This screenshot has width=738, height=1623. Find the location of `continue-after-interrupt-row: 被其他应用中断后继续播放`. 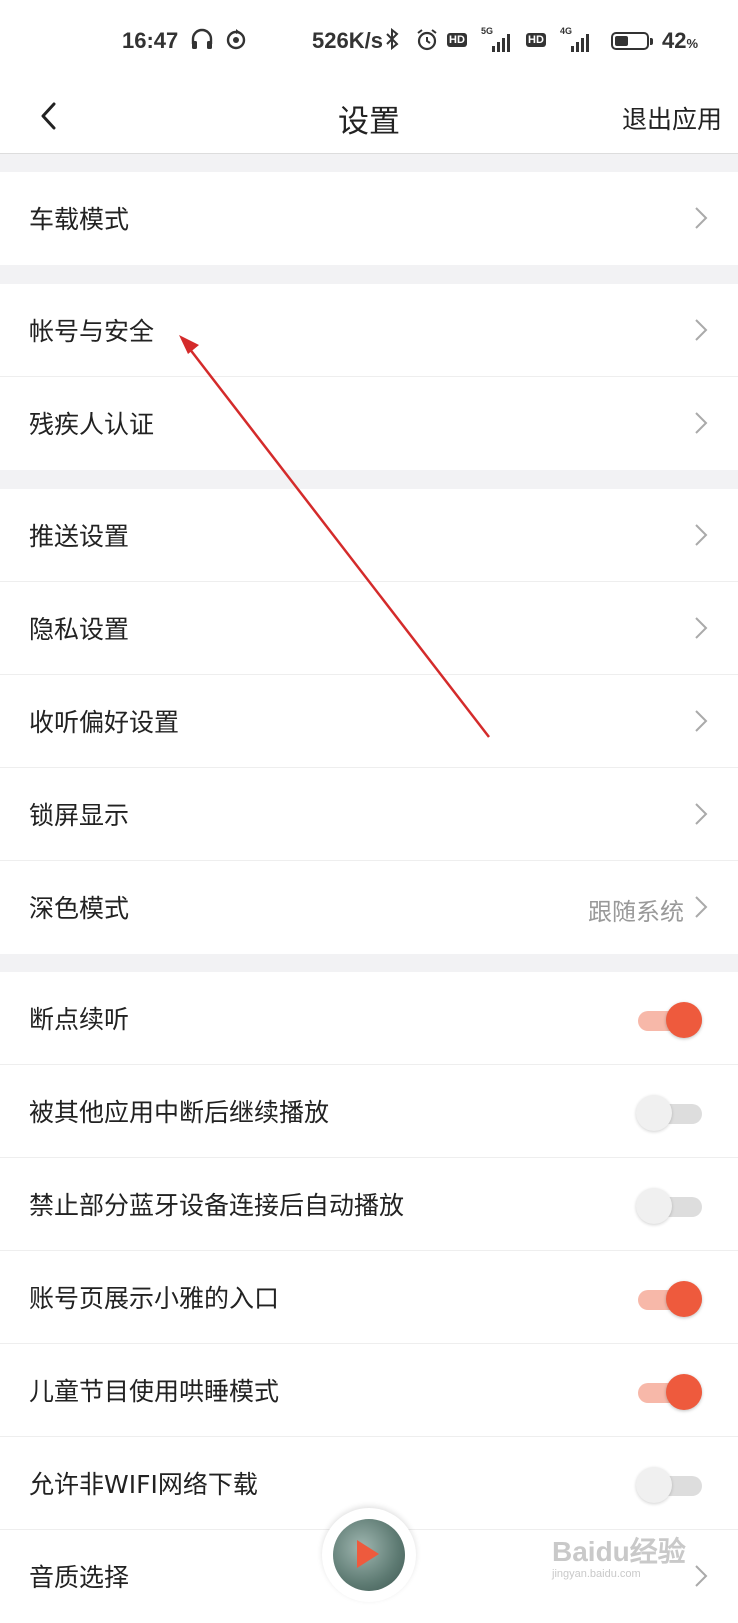

continue-after-interrupt-row: 被其他应用中断后继续播放 is located at coordinates (369, 1111).